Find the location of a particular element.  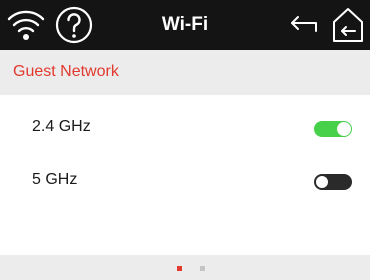

wifi-icon is located at coordinates (26, 25).